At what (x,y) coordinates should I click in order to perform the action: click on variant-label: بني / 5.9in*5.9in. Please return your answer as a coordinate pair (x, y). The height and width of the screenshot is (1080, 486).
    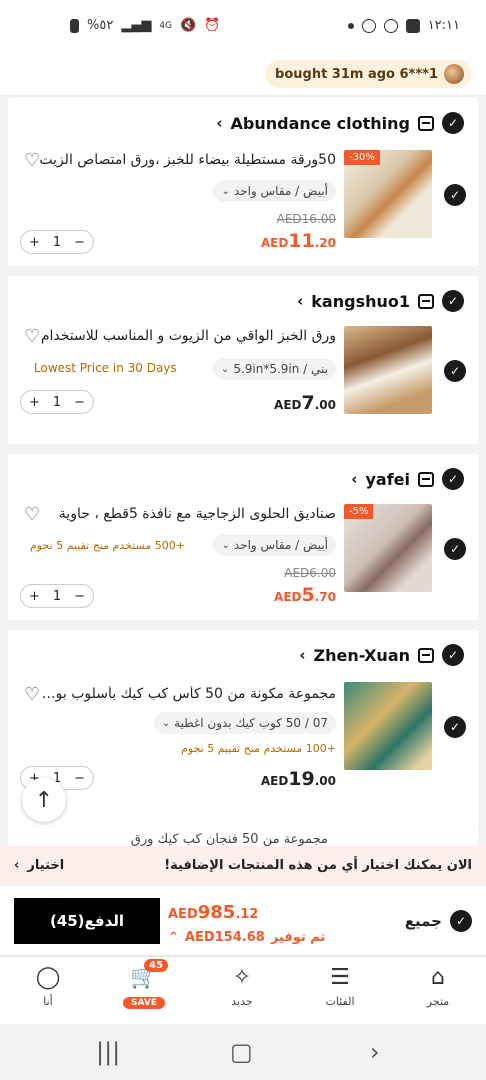
    Looking at the image, I should click on (280, 369).